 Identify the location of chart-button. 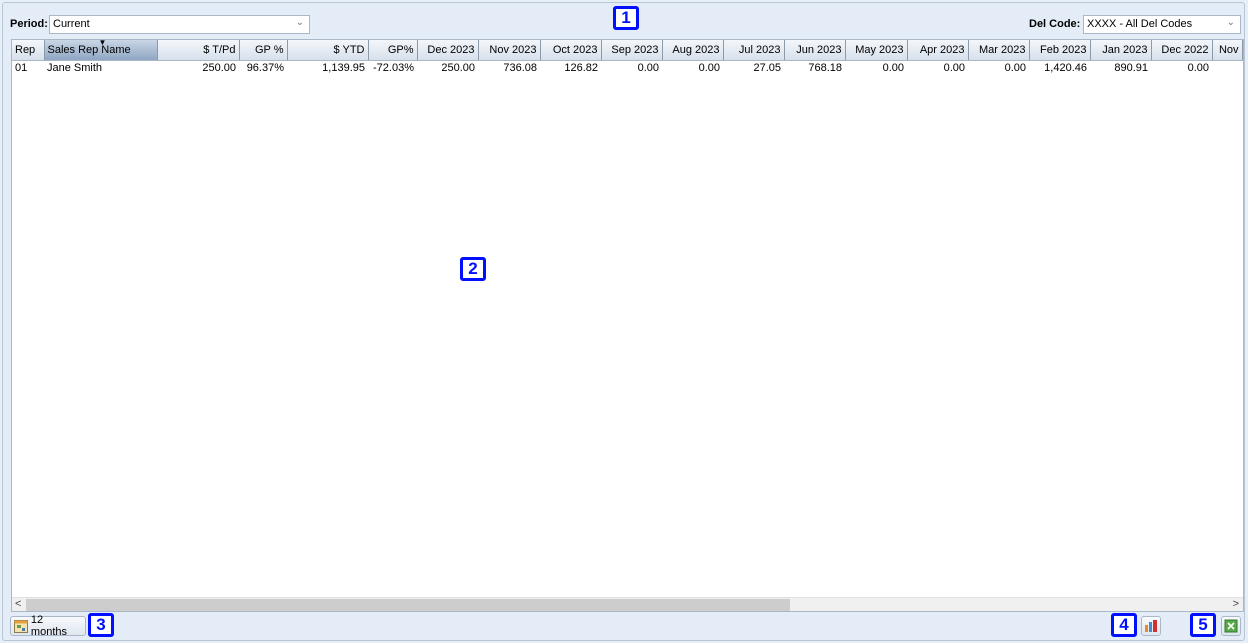
(1151, 626).